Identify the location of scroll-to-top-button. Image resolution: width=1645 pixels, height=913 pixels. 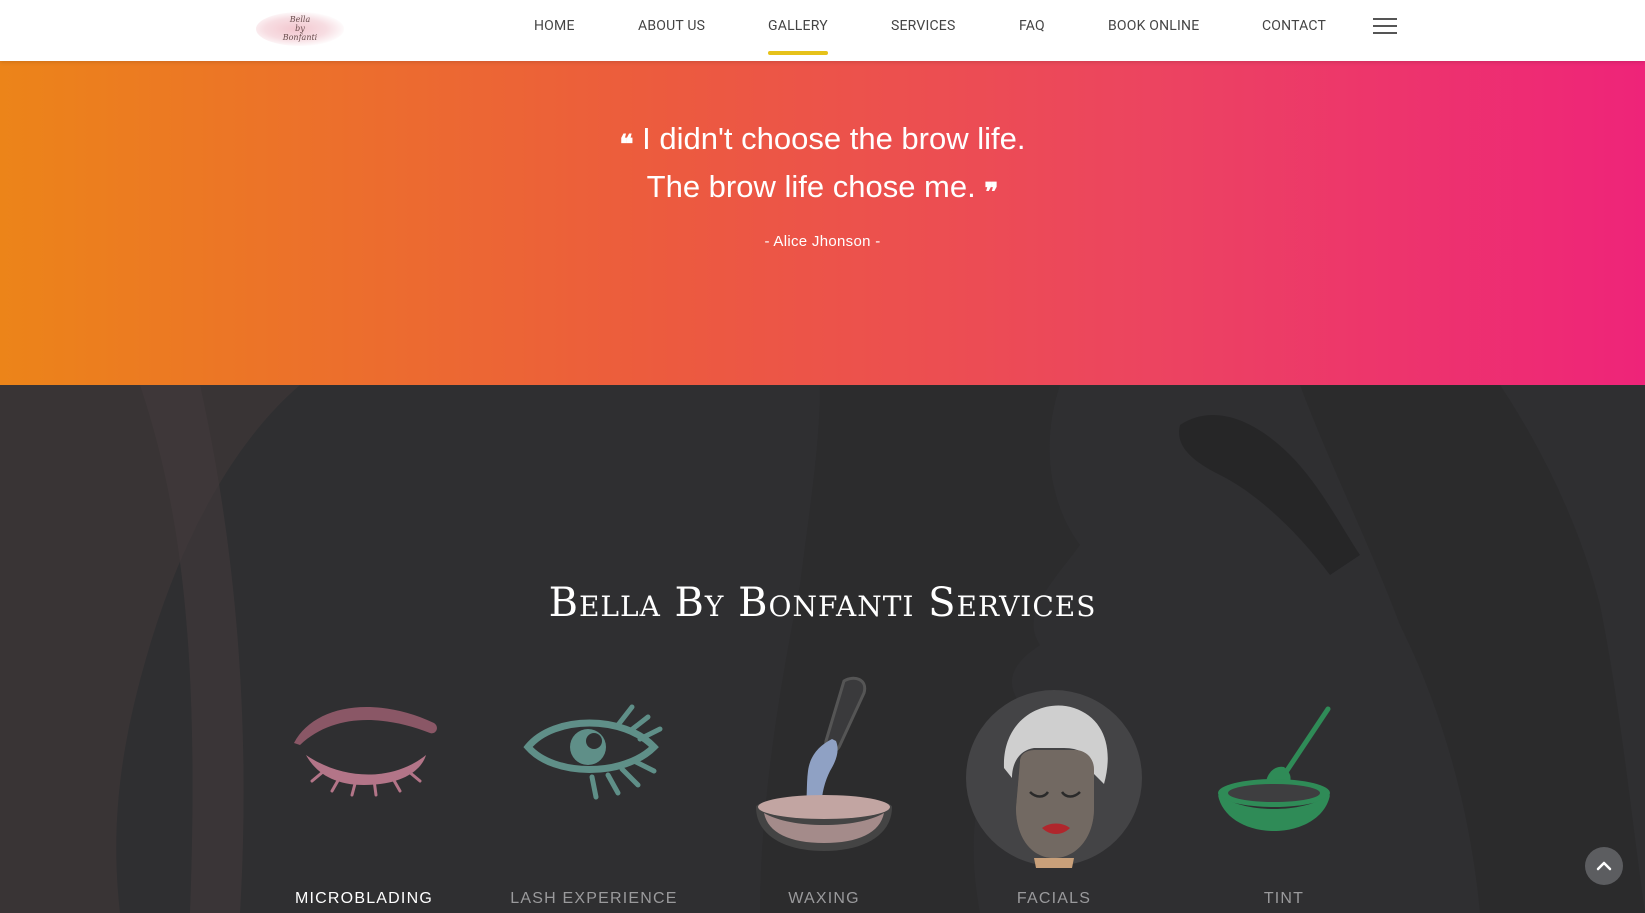
(1604, 866).